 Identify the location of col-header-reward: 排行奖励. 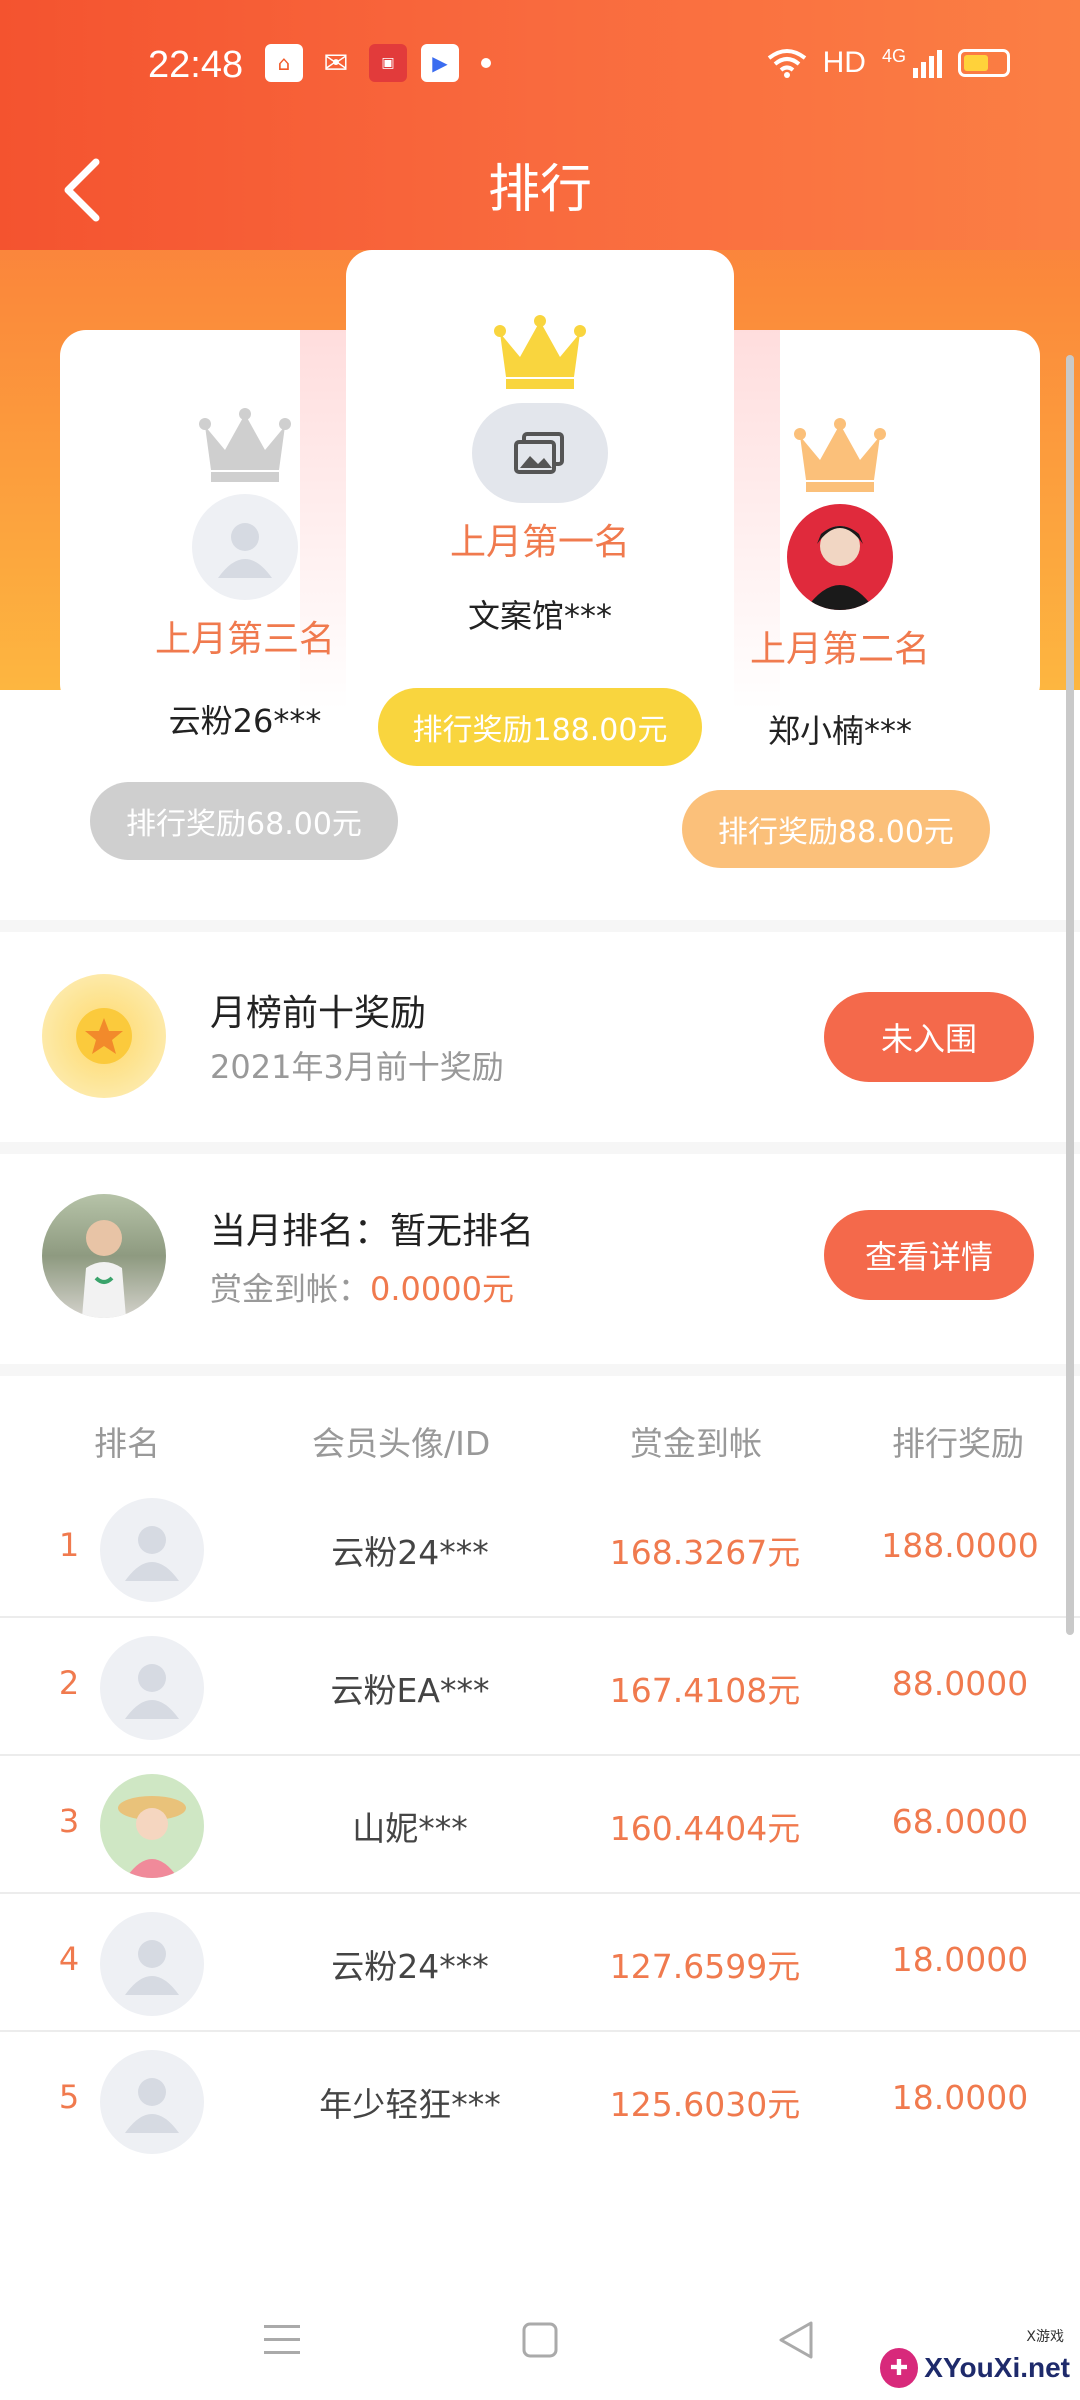
(958, 1443).